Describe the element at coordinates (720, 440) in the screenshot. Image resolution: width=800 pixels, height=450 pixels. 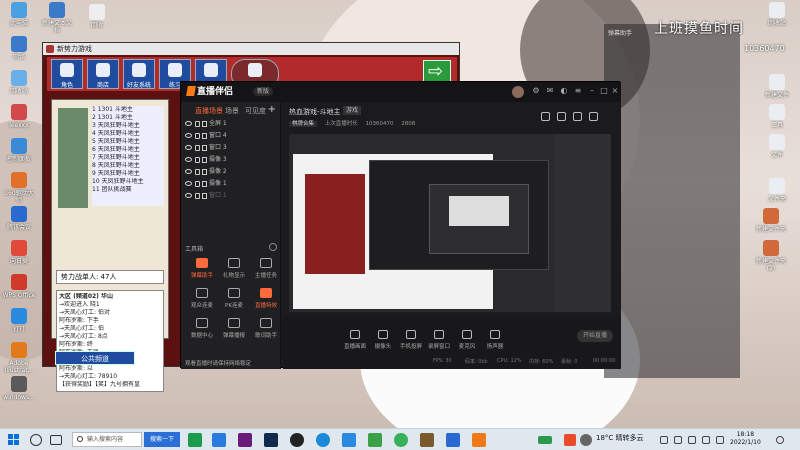
I see `keyboard-icon` at that location.